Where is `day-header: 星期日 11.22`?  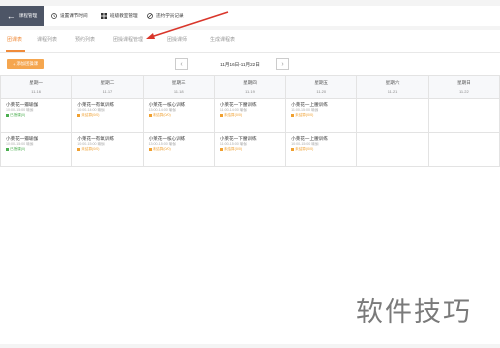
day-header: 星期日 11.22 is located at coordinates (463, 87).